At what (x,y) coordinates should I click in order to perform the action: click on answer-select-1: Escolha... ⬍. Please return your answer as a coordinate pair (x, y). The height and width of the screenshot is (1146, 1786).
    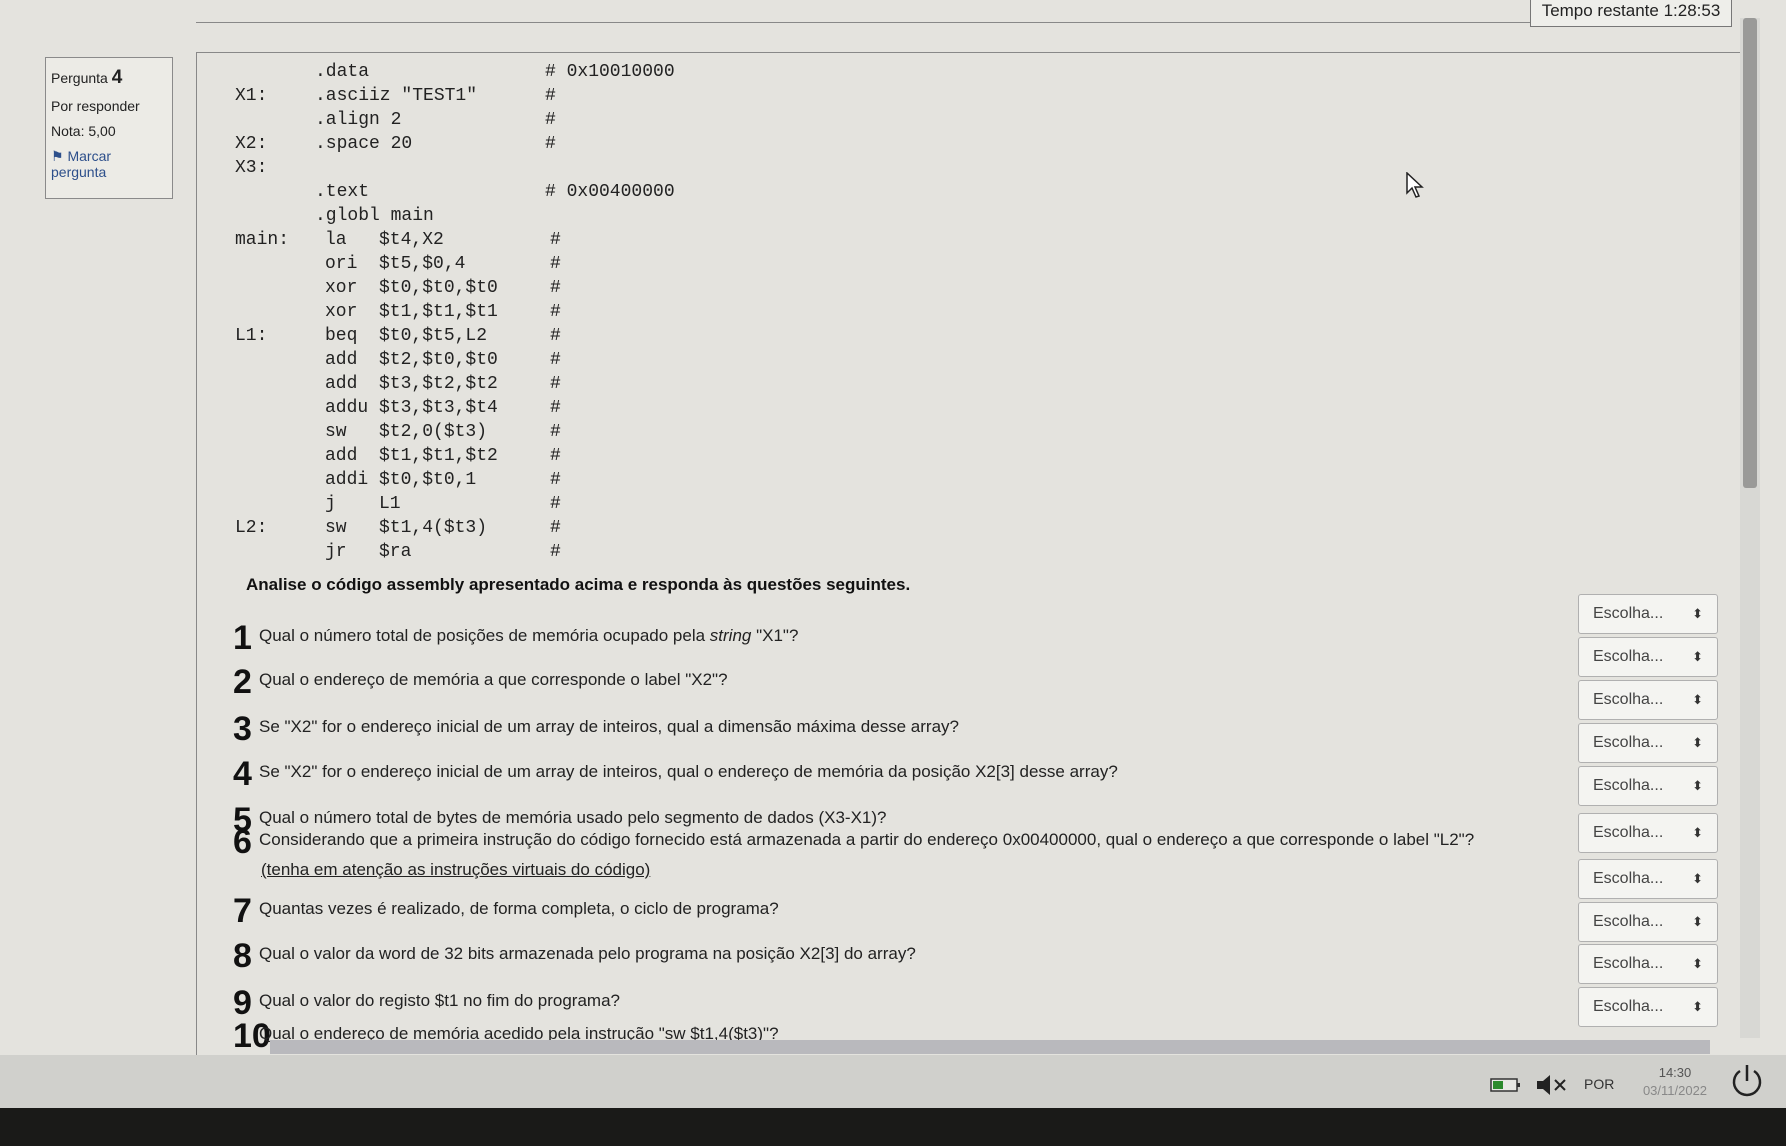
    Looking at the image, I should click on (1648, 614).